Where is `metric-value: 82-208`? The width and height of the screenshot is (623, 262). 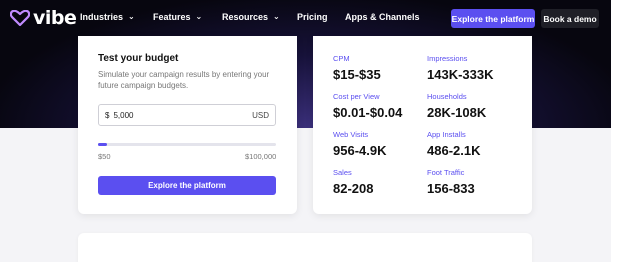 metric-value: 82-208 is located at coordinates (353, 188).